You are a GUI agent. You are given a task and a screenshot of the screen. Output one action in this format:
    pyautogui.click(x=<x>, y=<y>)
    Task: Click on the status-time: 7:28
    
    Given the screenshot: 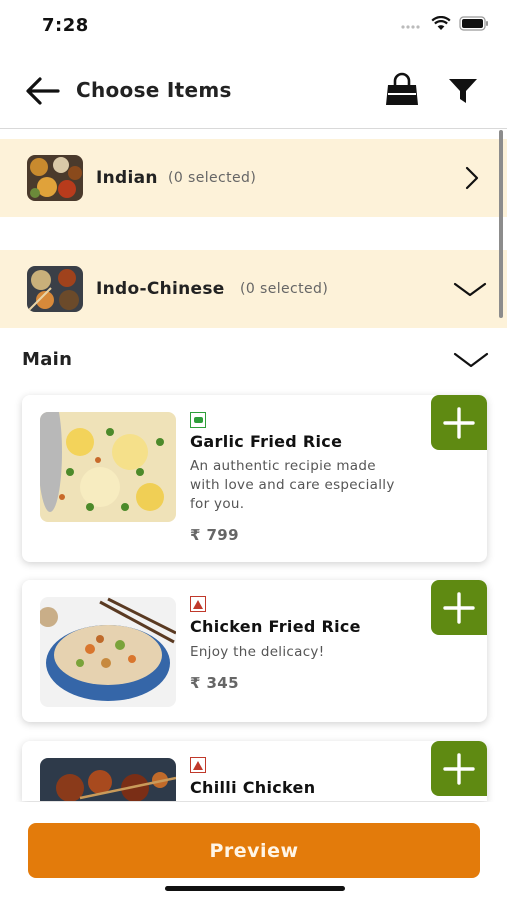 What is the action you would take?
    pyautogui.click(x=65, y=25)
    